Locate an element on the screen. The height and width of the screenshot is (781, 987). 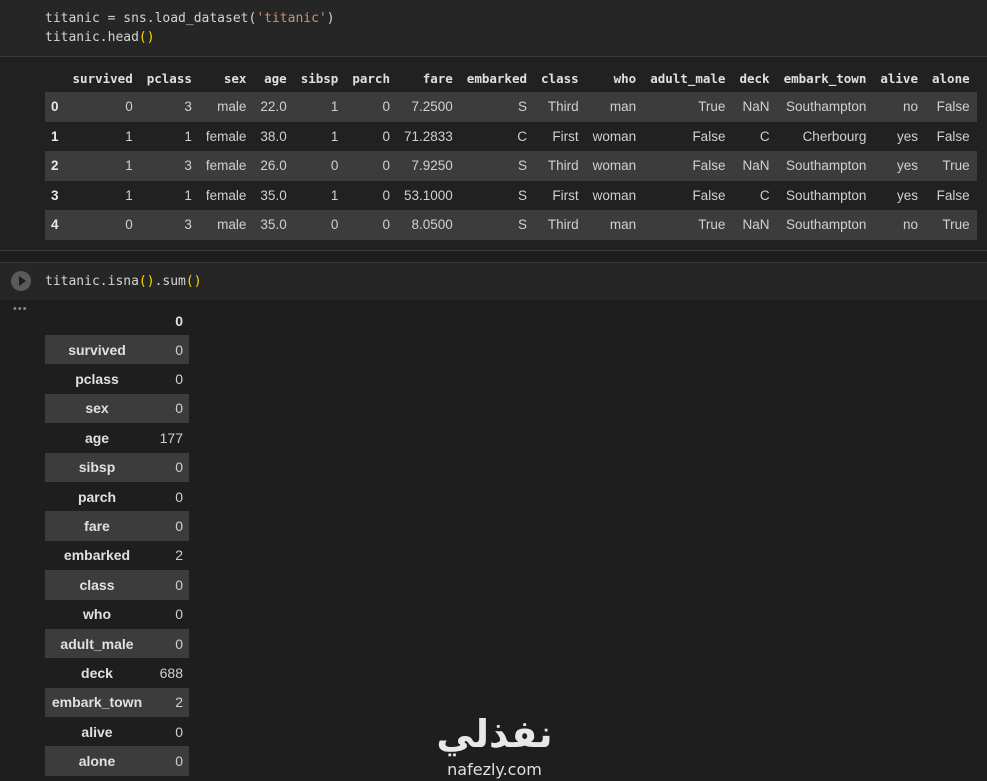
series-row: embark_town 2 is located at coordinates (117, 702).